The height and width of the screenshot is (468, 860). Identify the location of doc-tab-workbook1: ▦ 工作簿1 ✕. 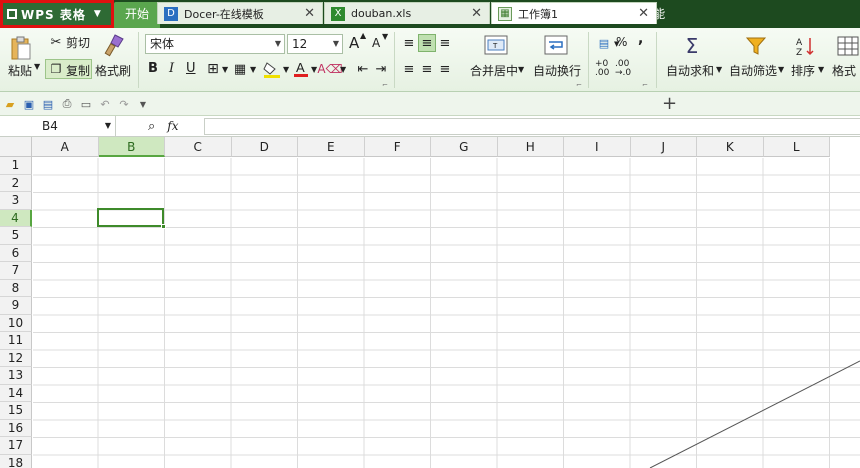
(574, 13).